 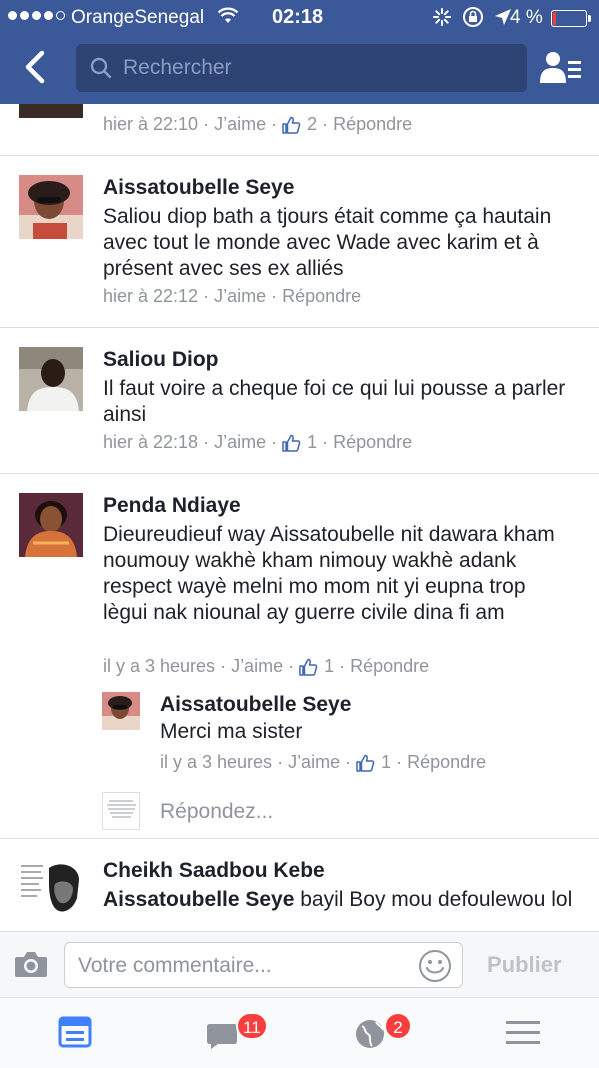 I want to click on comment-timestamp: hier à 22:10, so click(x=151, y=124).